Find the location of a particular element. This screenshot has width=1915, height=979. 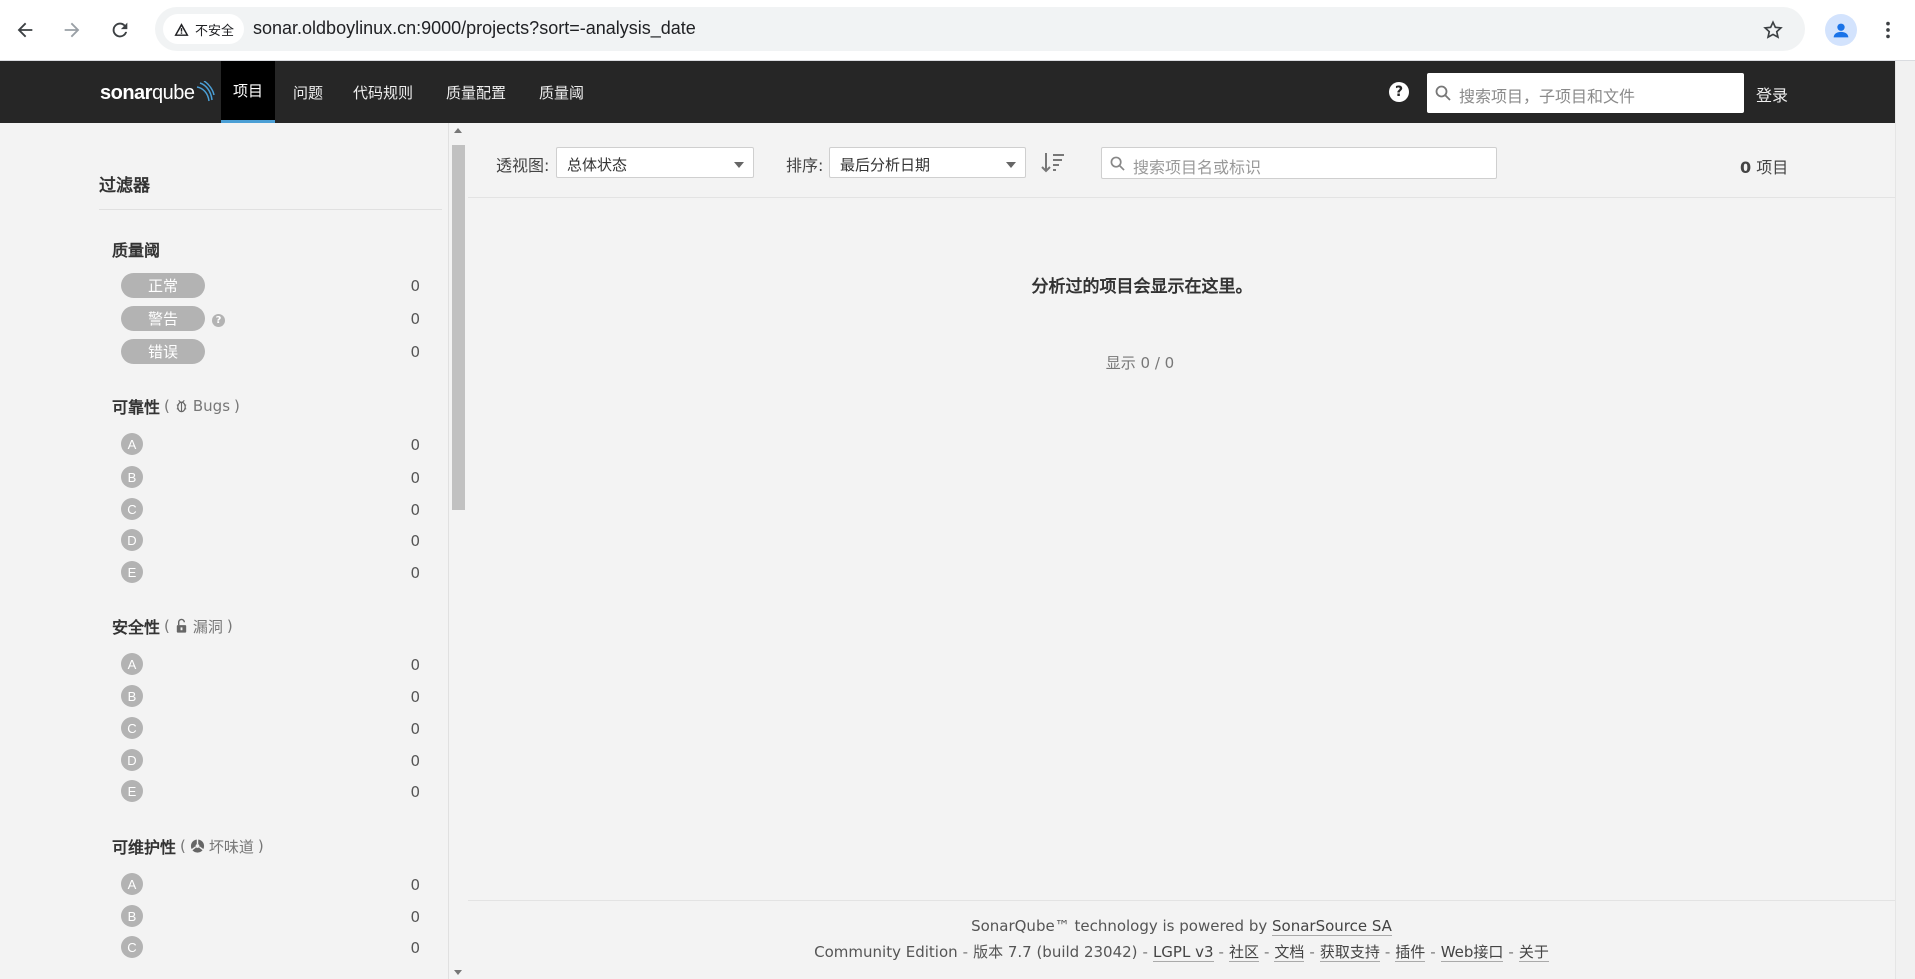

sort-order-icon is located at coordinates (1053, 163).